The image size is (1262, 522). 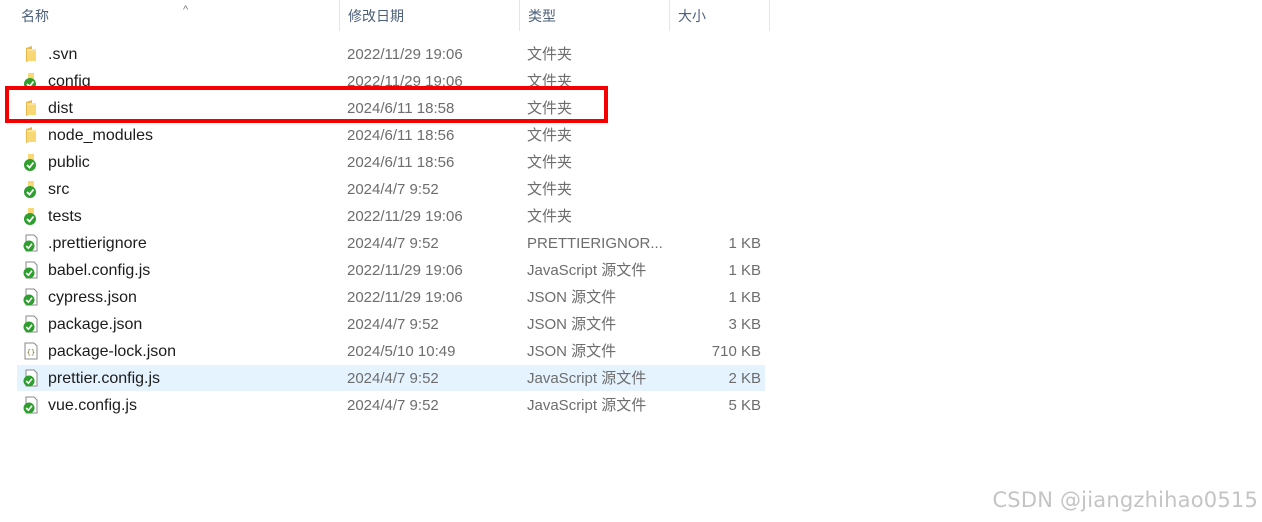 I want to click on watermark: CSDN @jiangzhihao0515, so click(x=1125, y=500).